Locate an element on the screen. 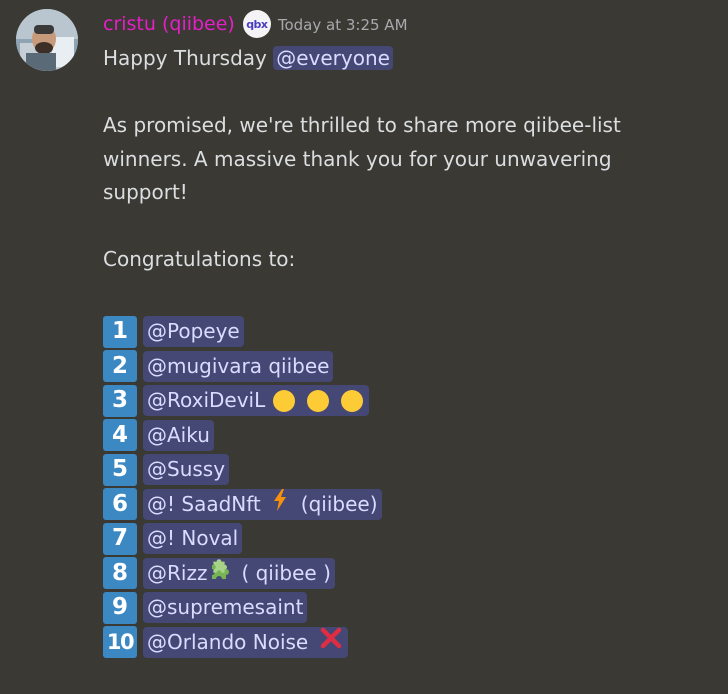 This screenshot has width=728, height=694. yellow-circles-icon is located at coordinates (318, 400).